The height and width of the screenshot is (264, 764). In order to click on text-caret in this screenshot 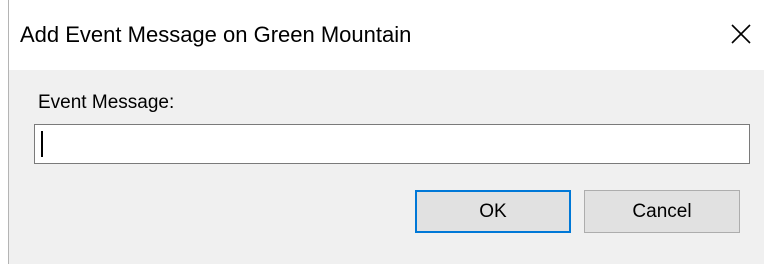, I will do `click(42, 144)`.